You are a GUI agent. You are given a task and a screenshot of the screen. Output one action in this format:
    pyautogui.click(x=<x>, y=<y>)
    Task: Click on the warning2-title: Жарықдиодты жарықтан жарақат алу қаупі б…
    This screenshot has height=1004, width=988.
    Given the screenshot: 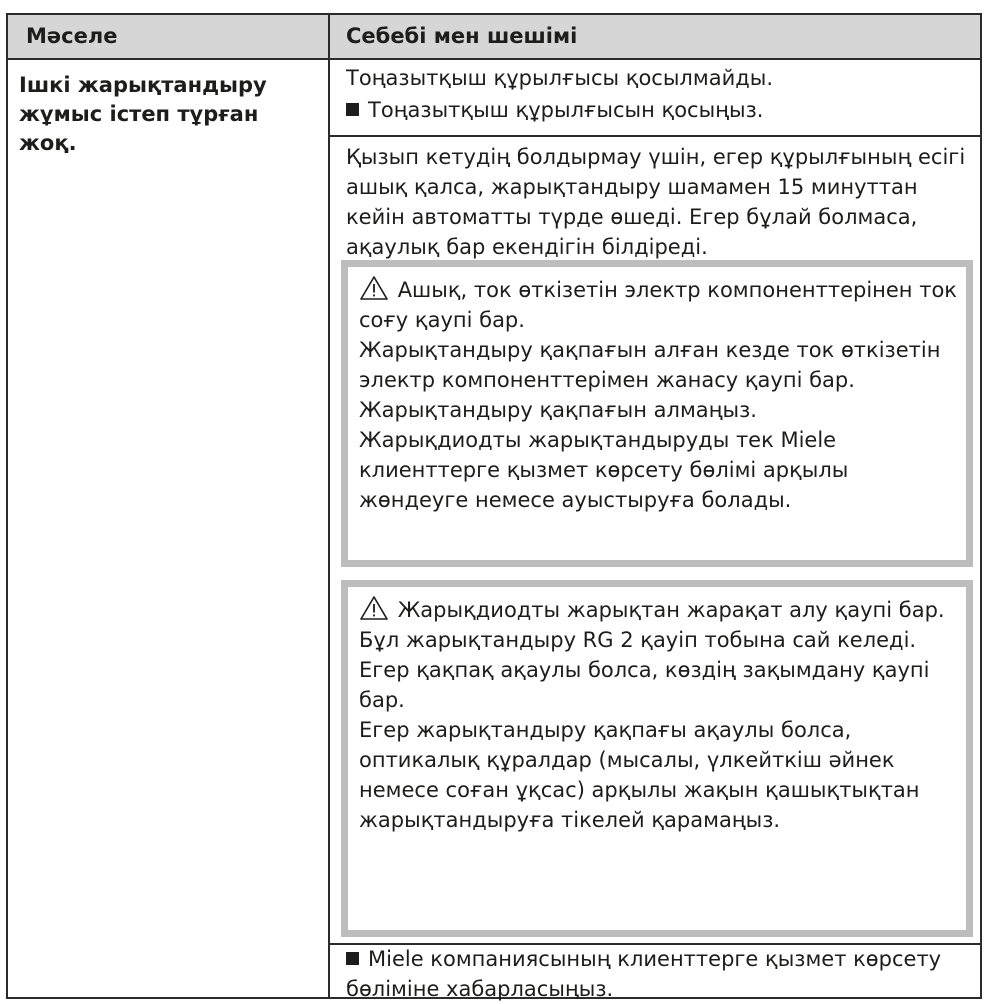 What is the action you would take?
    pyautogui.click(x=659, y=610)
    